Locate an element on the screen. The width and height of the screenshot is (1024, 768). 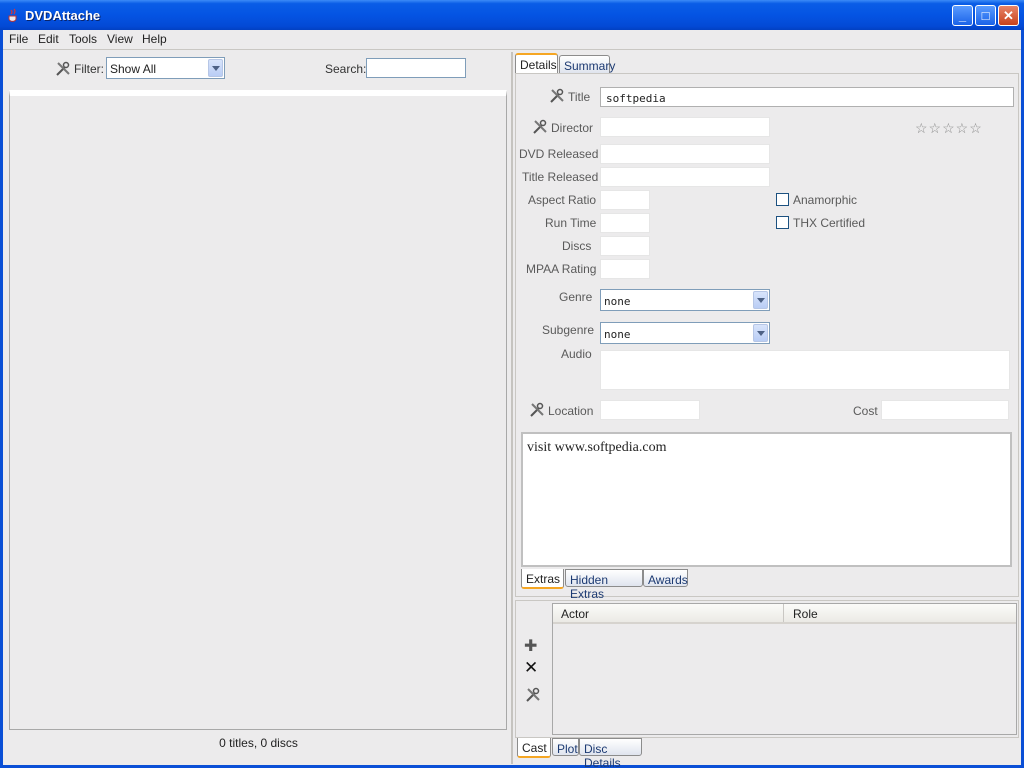
filter-select: Show All is located at coordinates (165, 68).